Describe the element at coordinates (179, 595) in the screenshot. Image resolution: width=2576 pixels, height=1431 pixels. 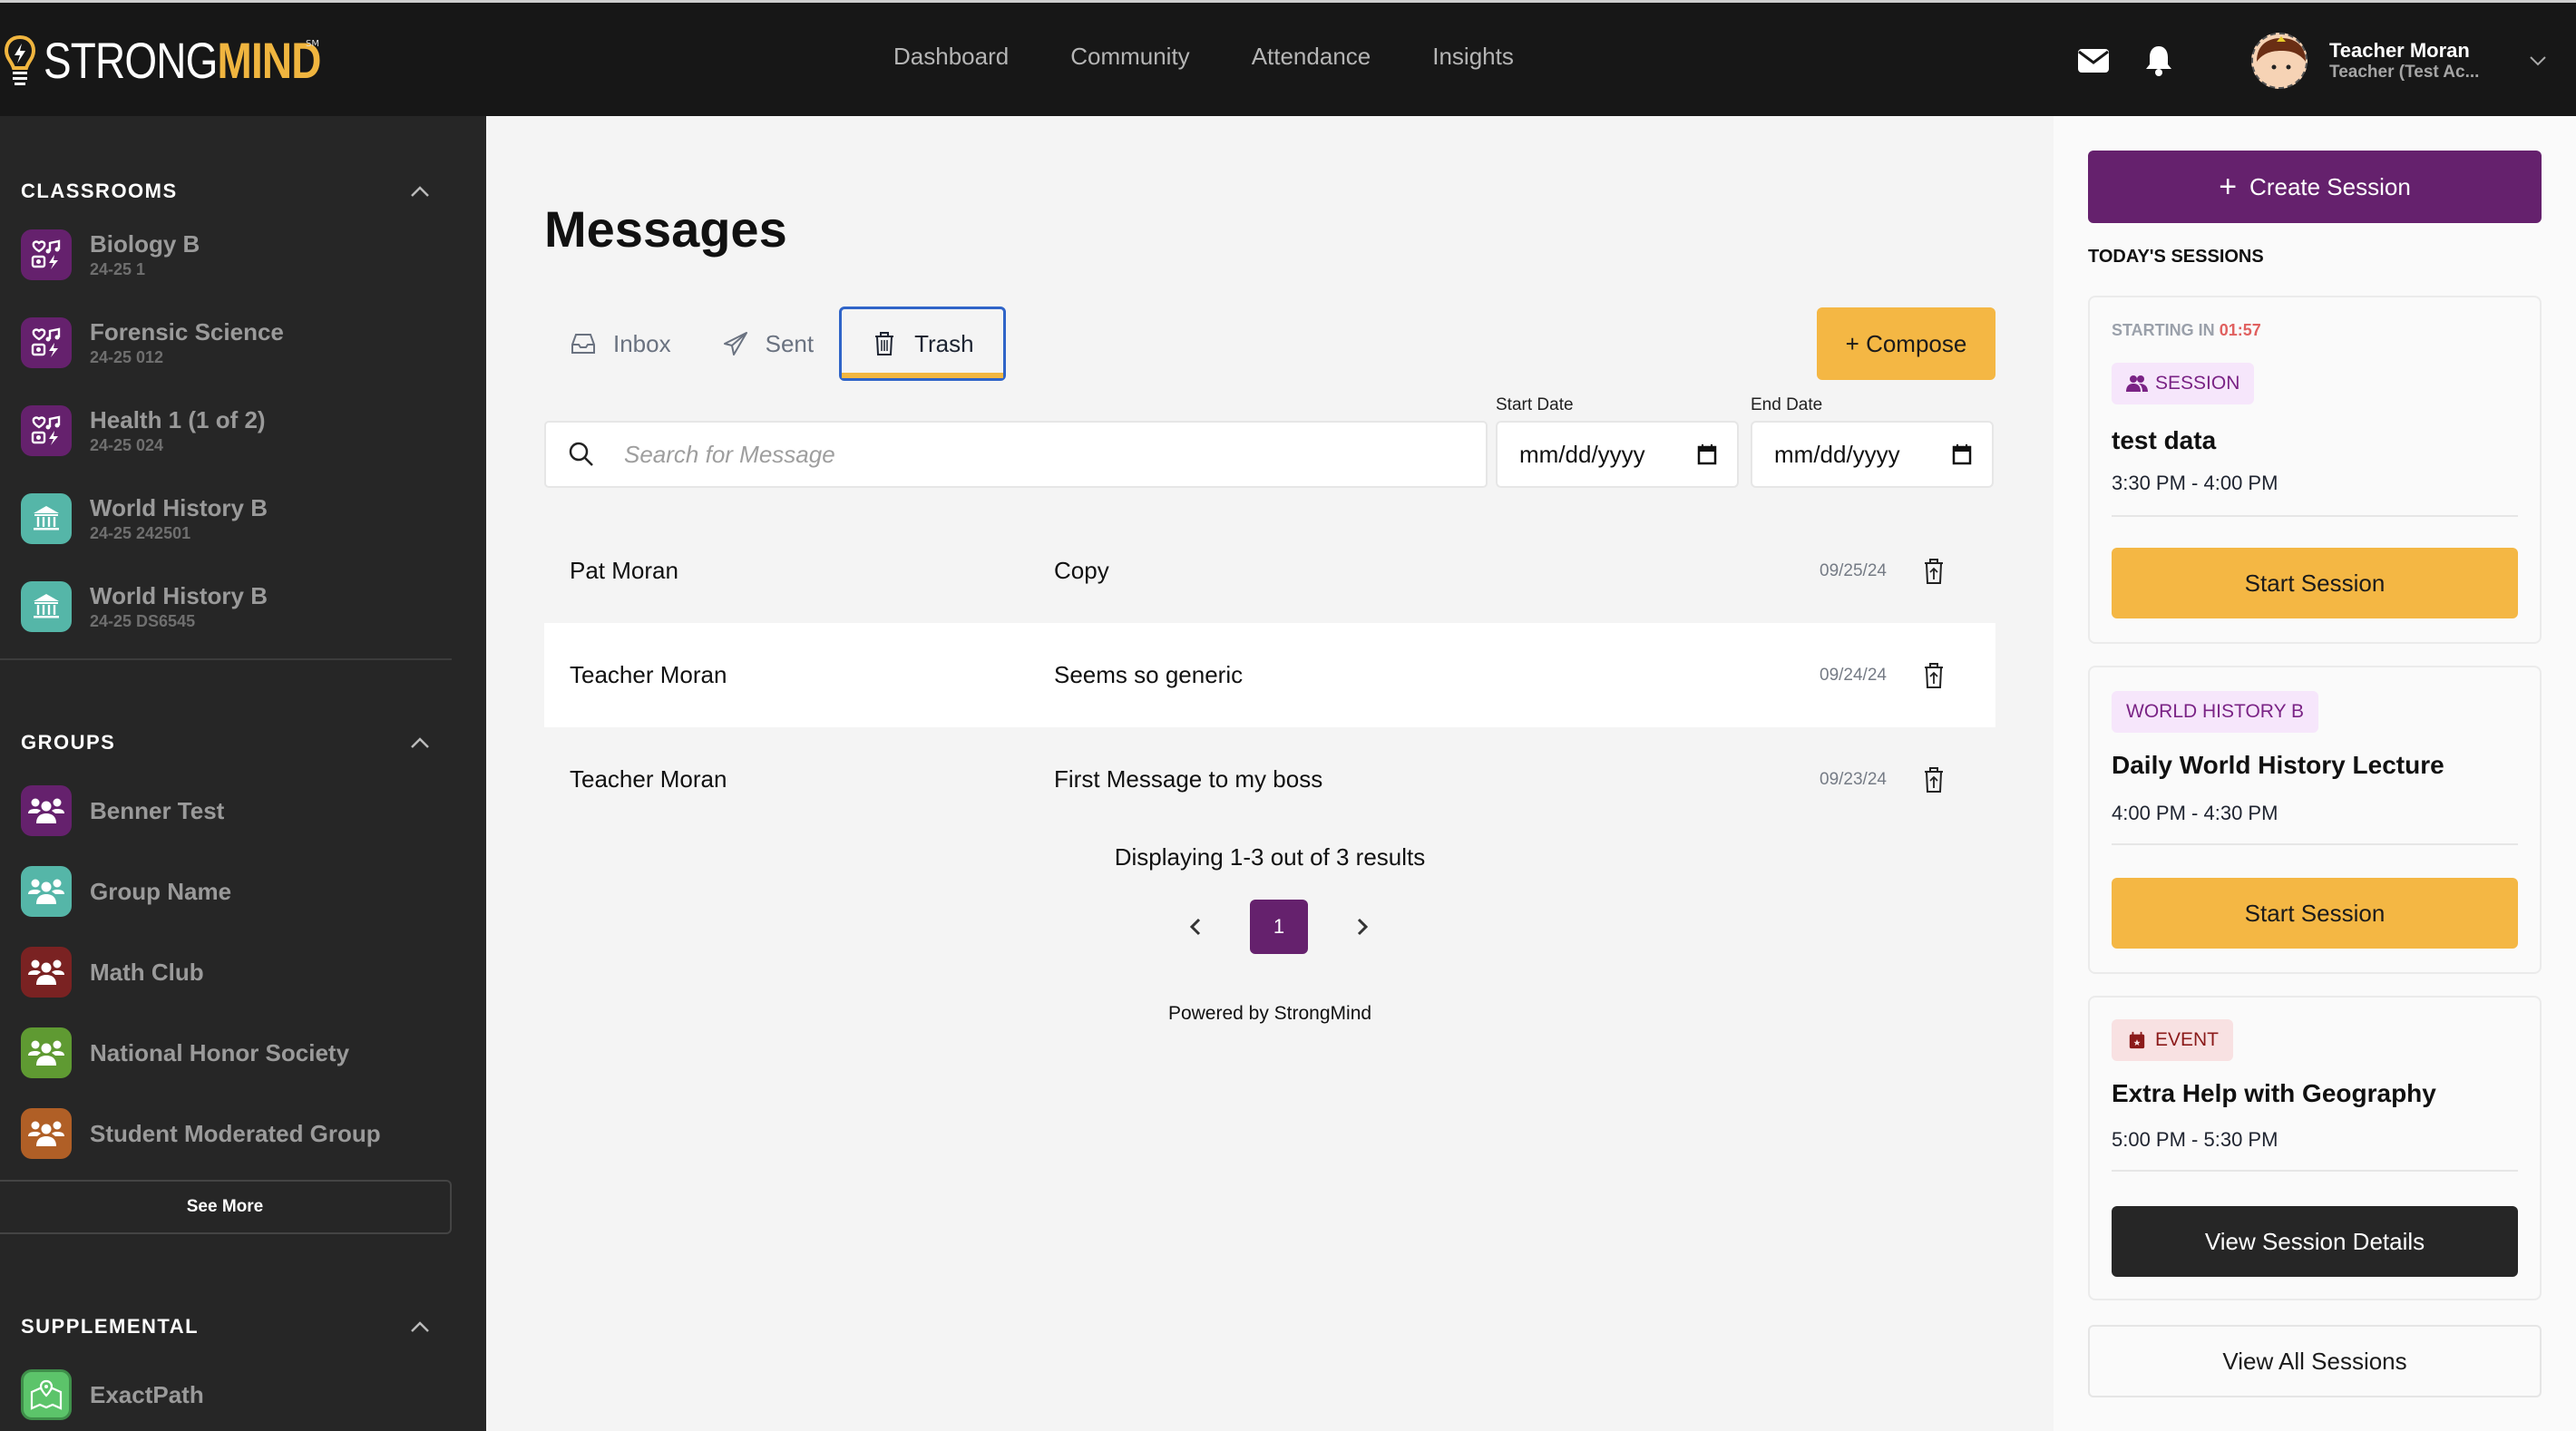
I see `classroom-name: World History B` at that location.